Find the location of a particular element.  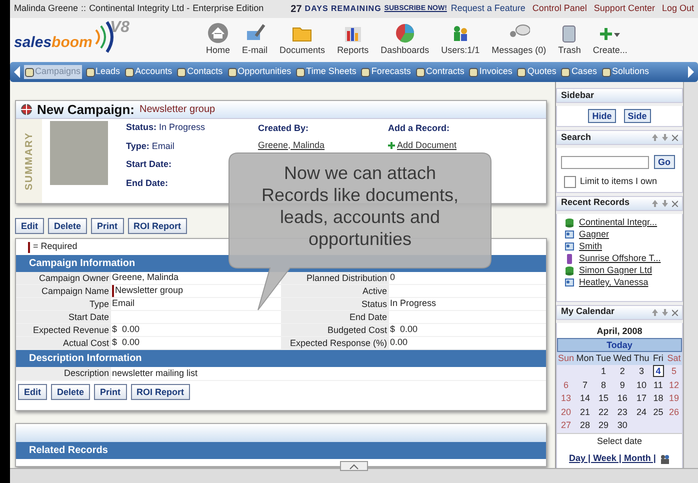

header-link: Control Panel is located at coordinates (559, 9).